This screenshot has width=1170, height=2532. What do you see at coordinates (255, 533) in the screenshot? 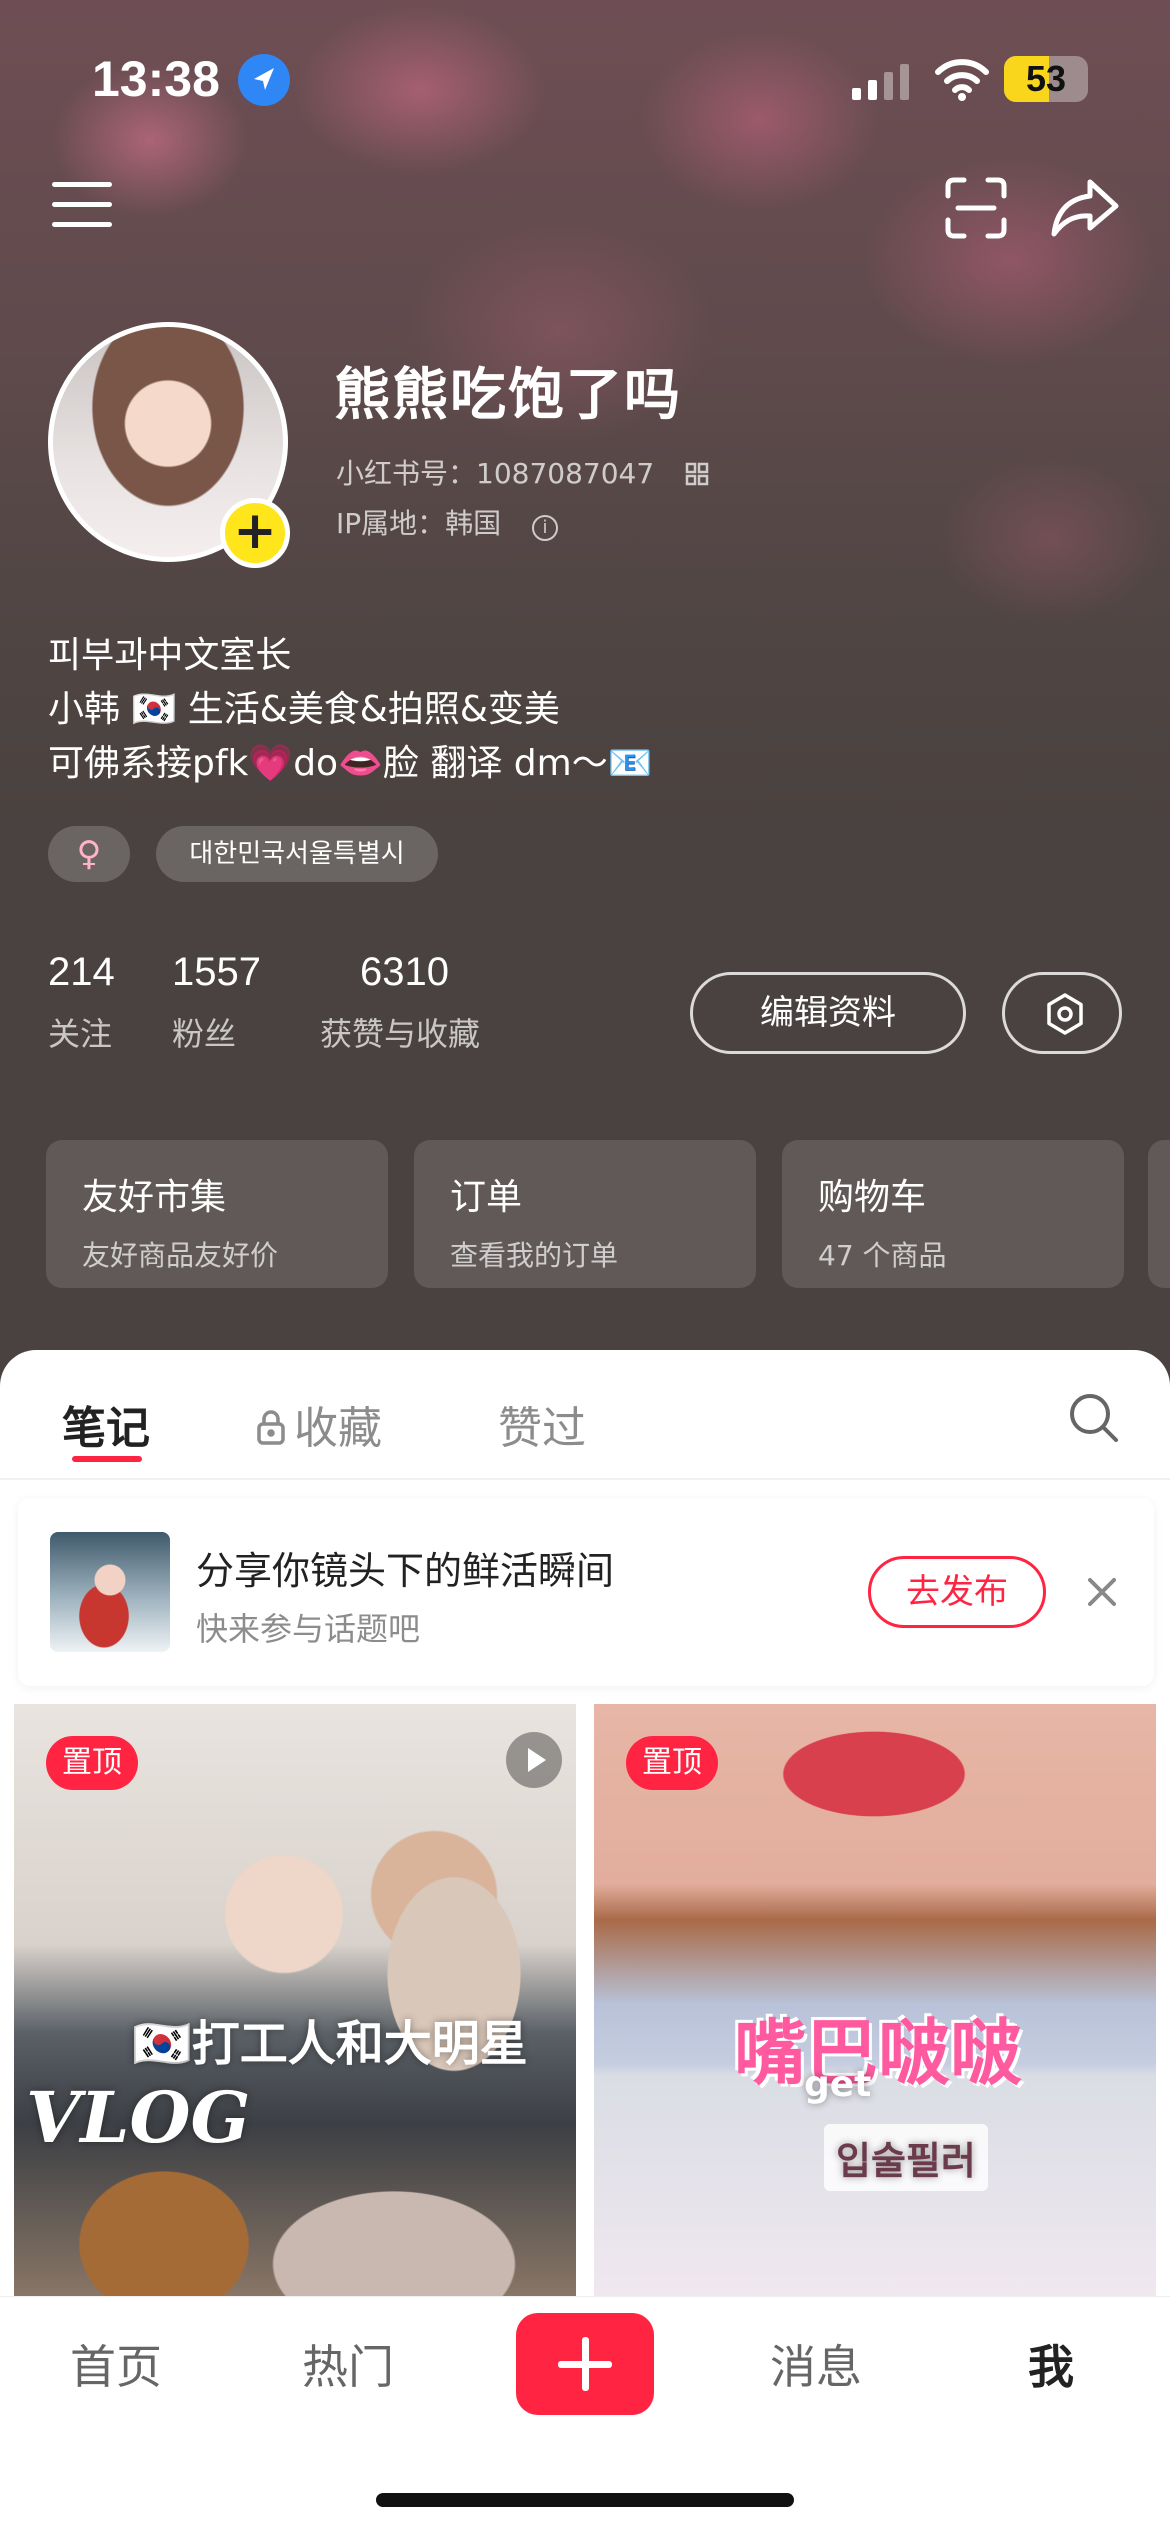
I see `avatar-add-icon: +` at bounding box center [255, 533].